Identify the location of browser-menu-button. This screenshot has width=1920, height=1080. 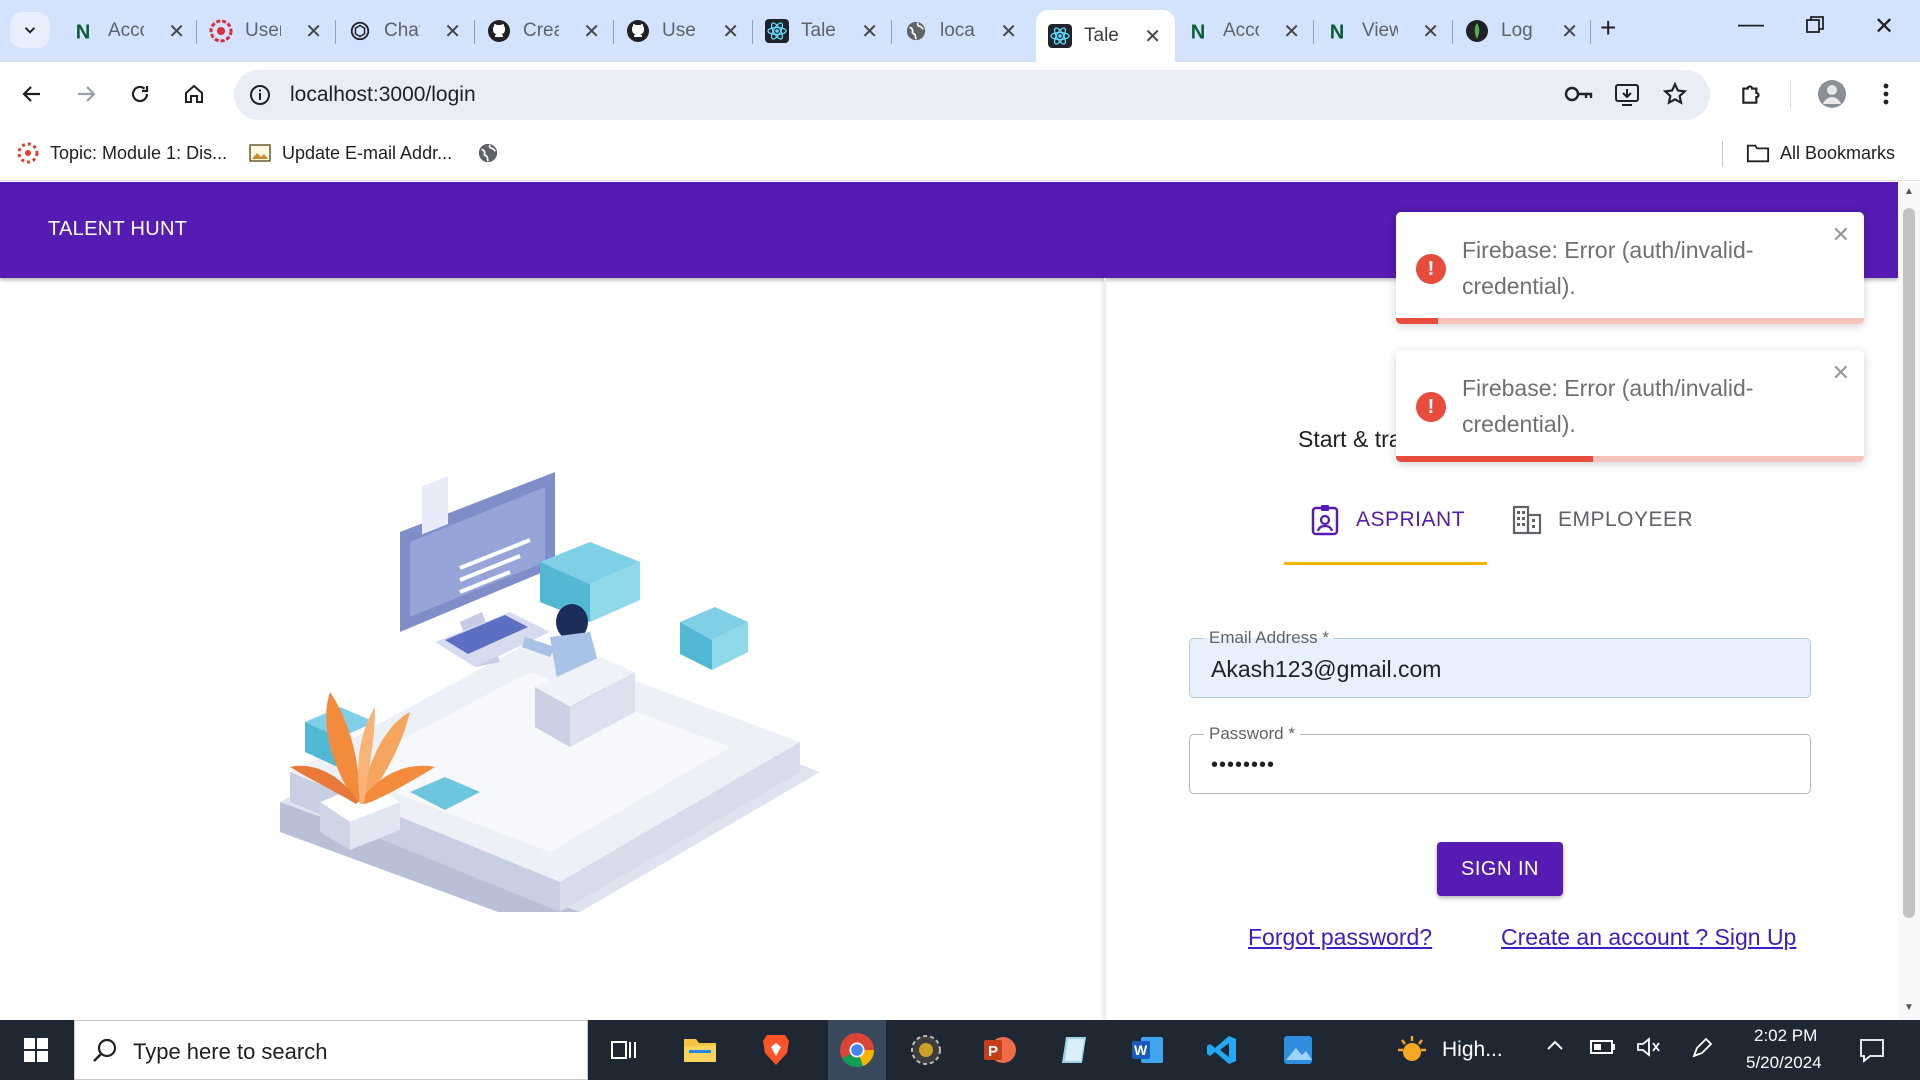
(1886, 94).